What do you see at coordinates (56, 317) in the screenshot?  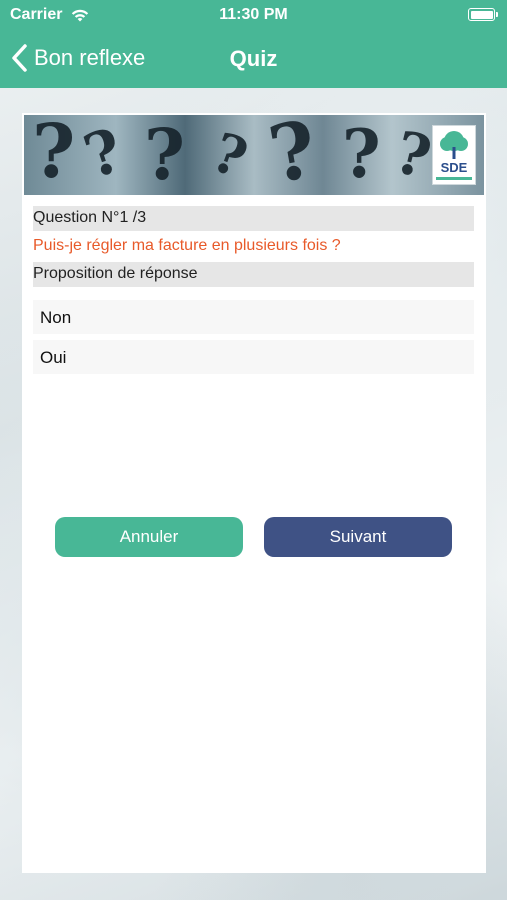 I see `answer-option-label: Non` at bounding box center [56, 317].